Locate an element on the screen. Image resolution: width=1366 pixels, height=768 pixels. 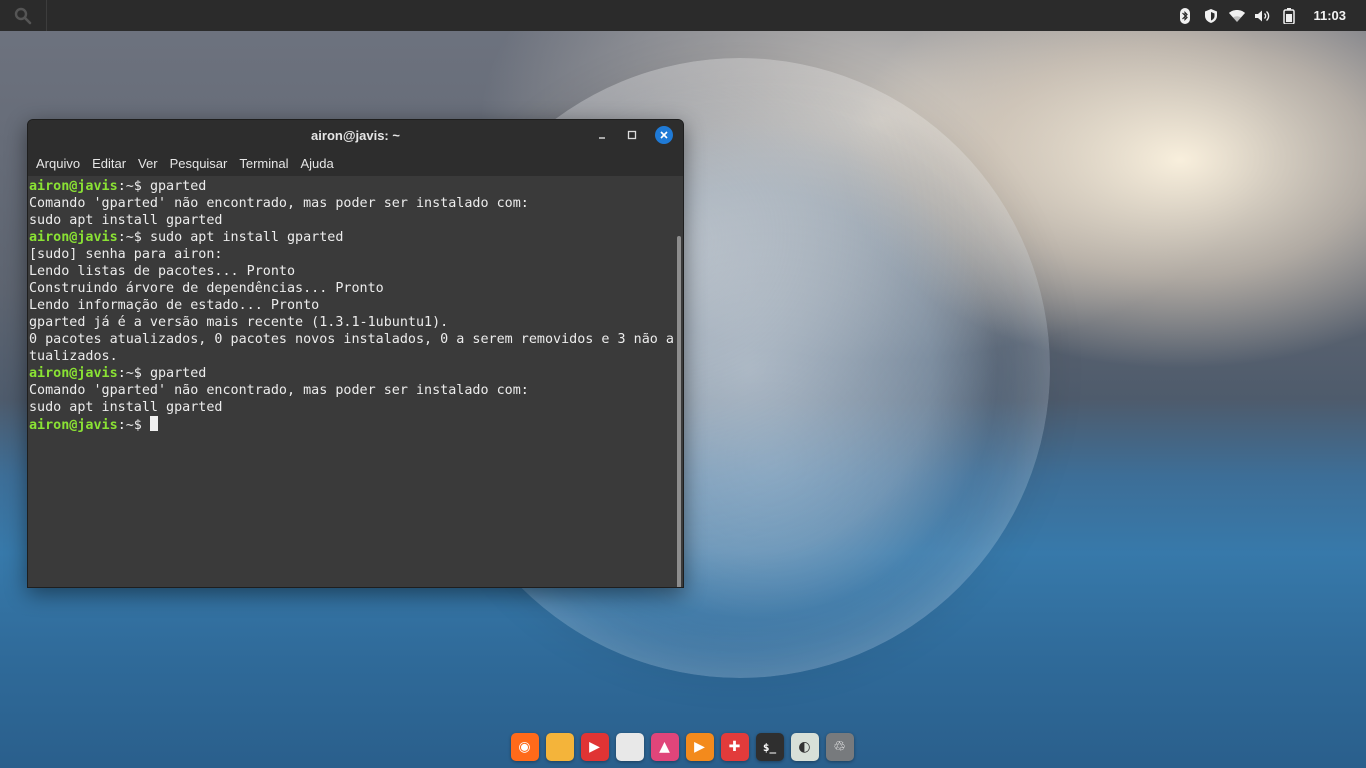
terminal-cursor is located at coordinates (153, 423).